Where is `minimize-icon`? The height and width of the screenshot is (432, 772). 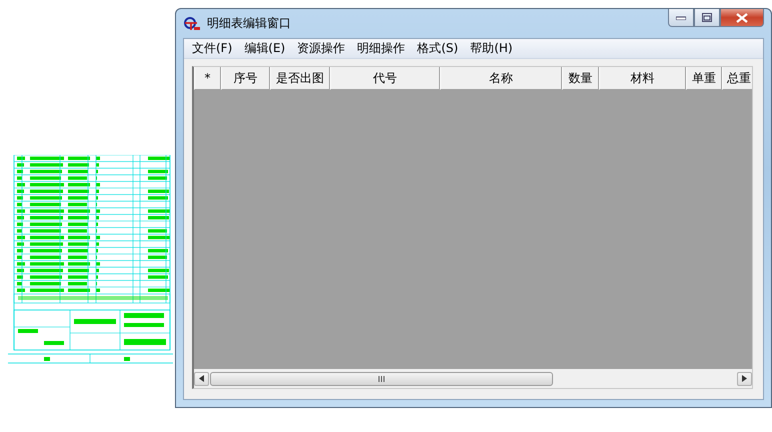 minimize-icon is located at coordinates (681, 18).